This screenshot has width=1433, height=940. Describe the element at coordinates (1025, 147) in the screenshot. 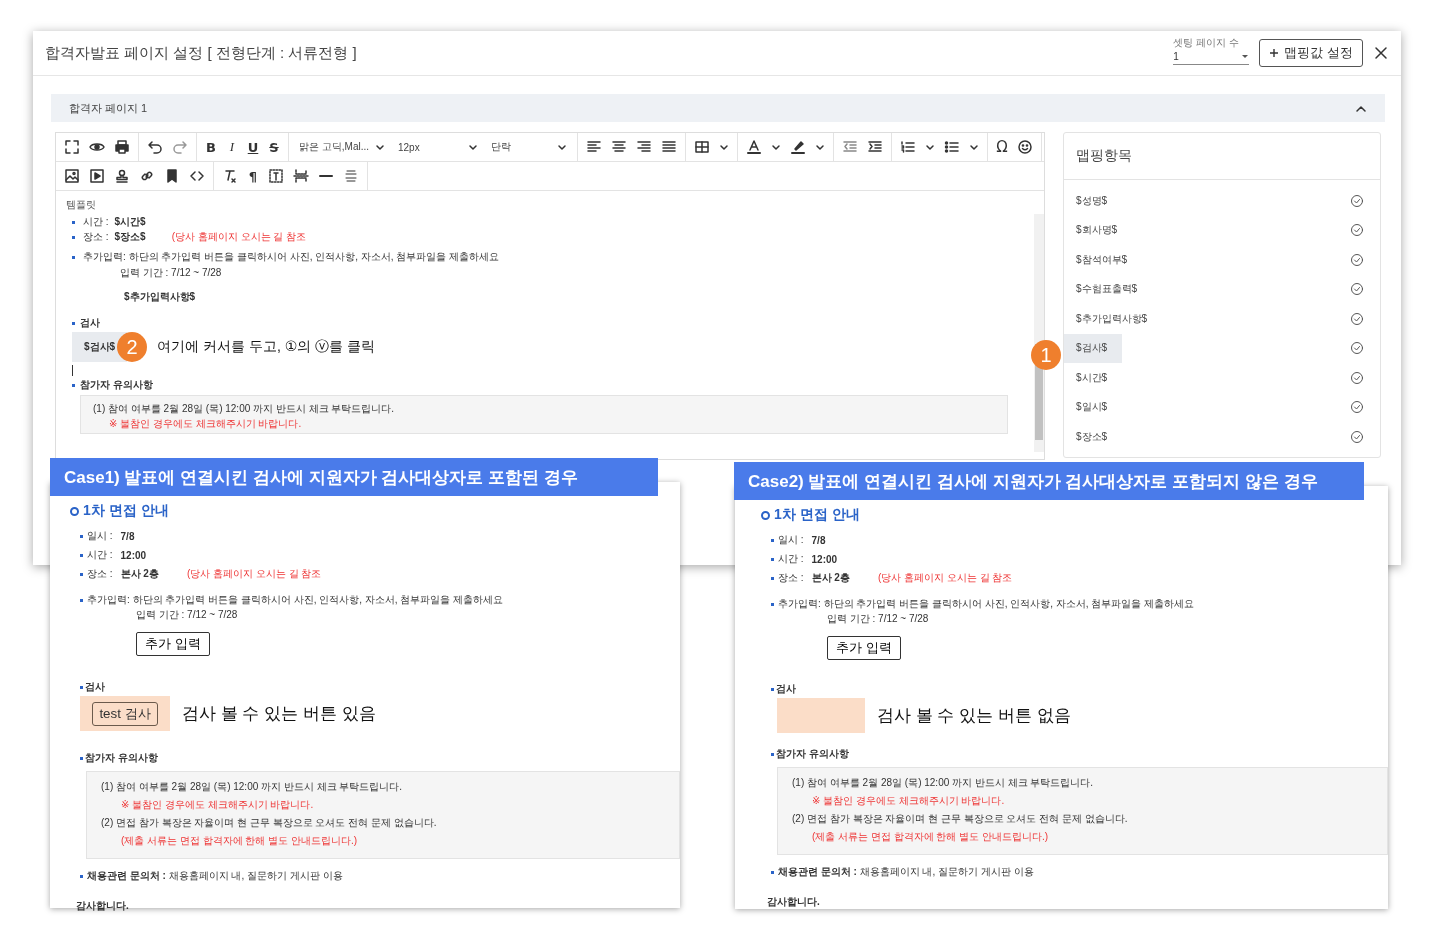

I see `smiley-icon` at that location.